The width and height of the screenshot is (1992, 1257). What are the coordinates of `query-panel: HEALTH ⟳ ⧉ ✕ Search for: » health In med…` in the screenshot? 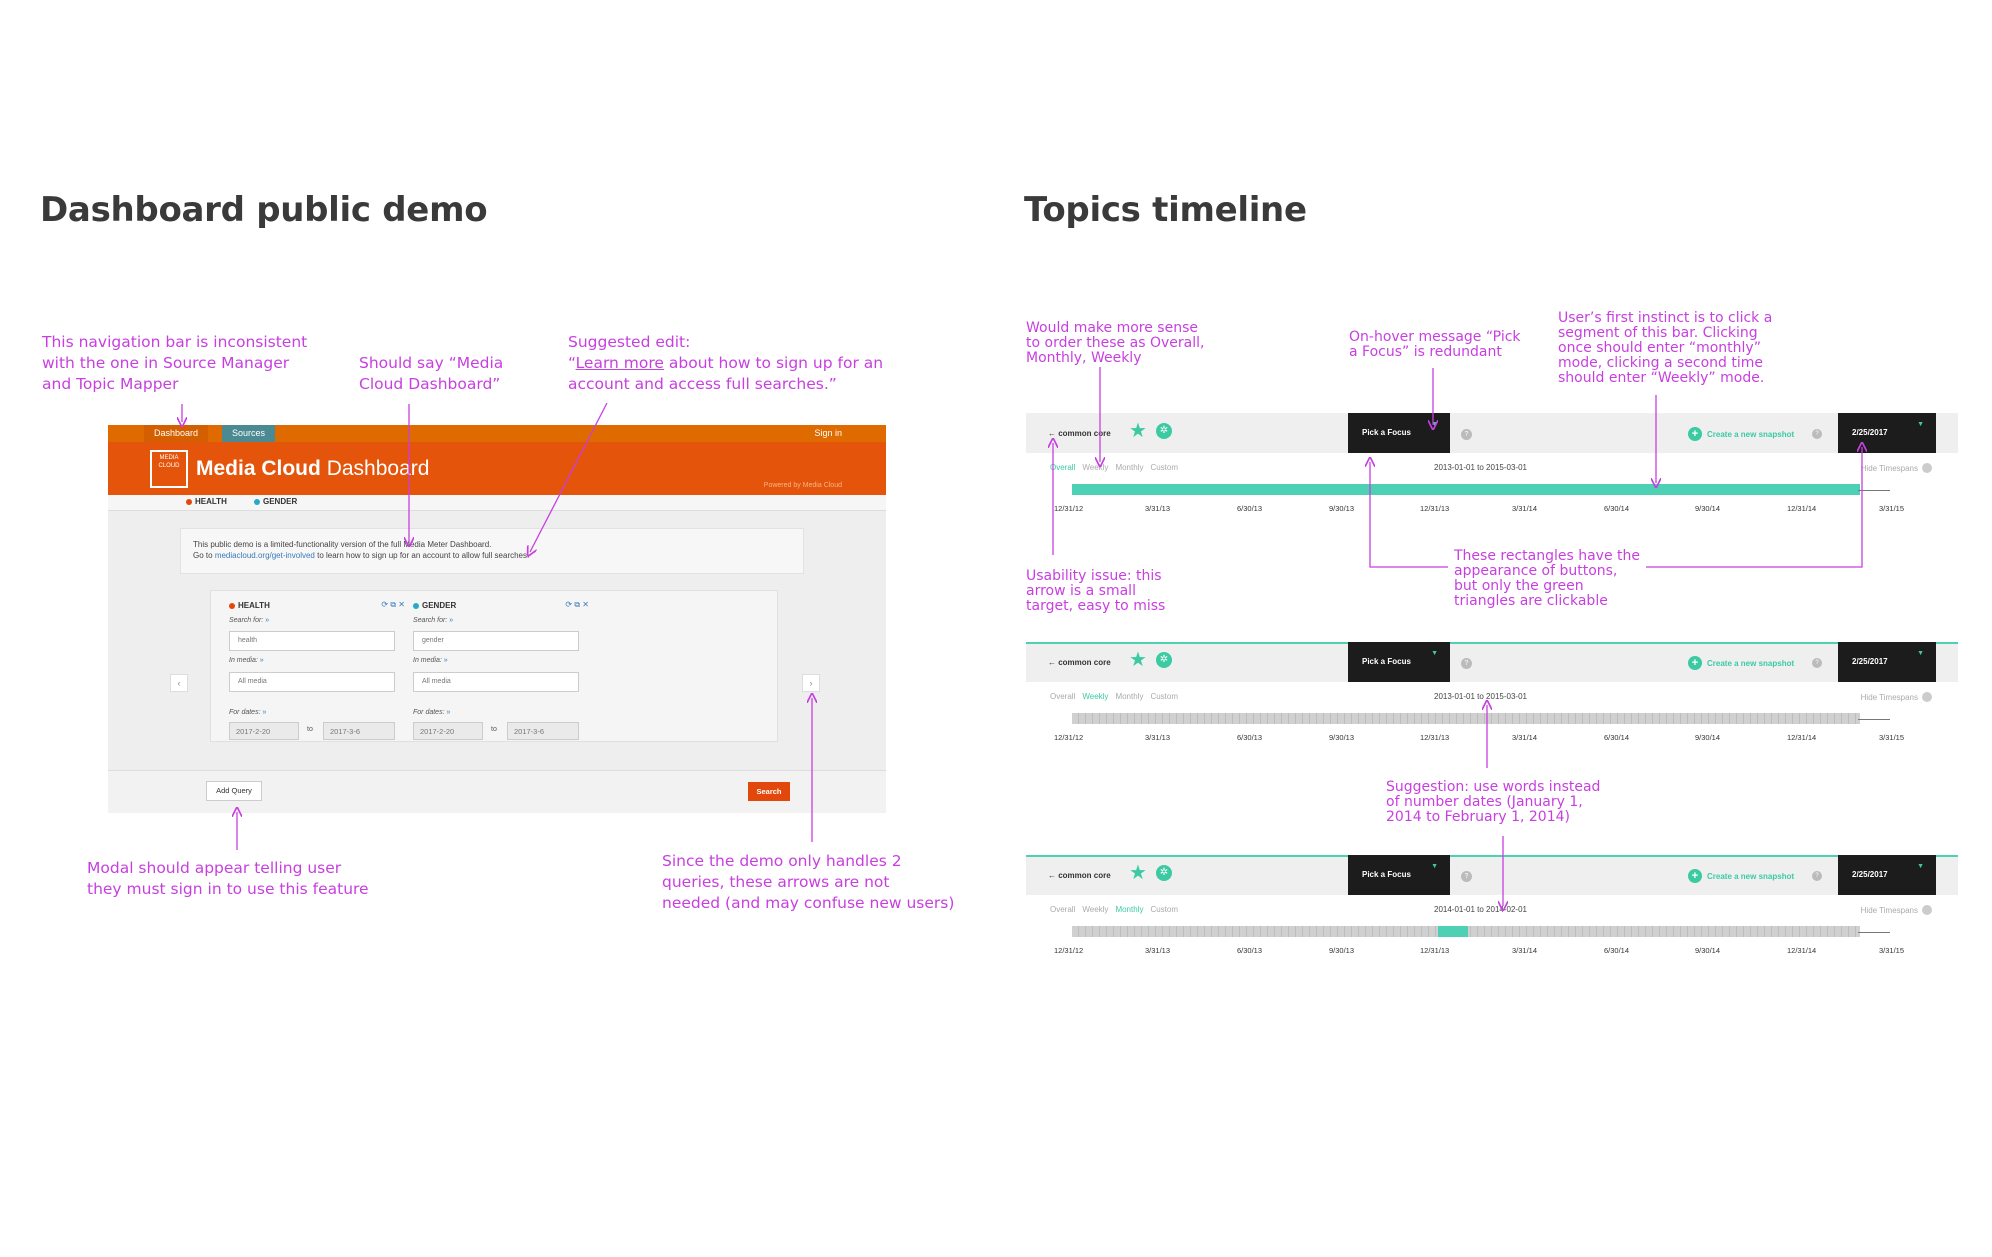 It's located at (494, 666).